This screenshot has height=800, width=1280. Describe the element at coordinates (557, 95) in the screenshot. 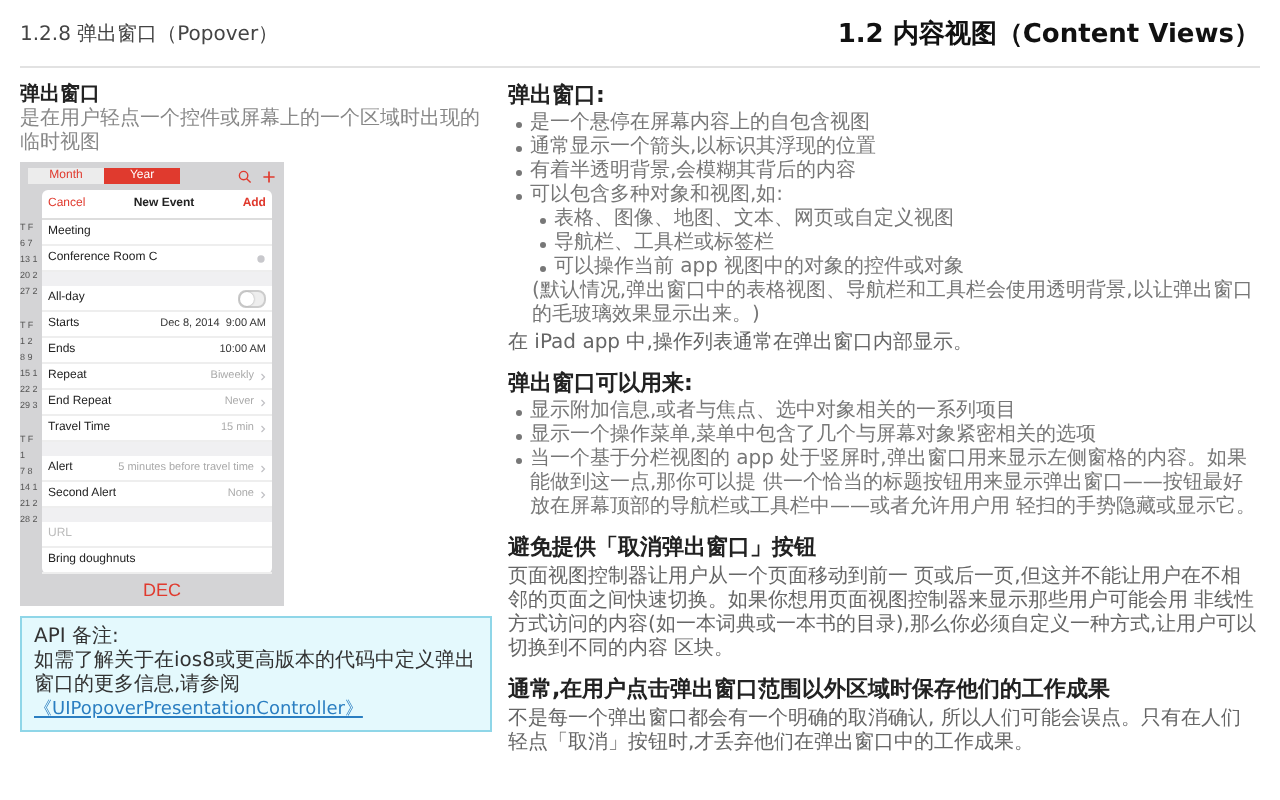

I see `section-heading: 弹出窗口:` at that location.